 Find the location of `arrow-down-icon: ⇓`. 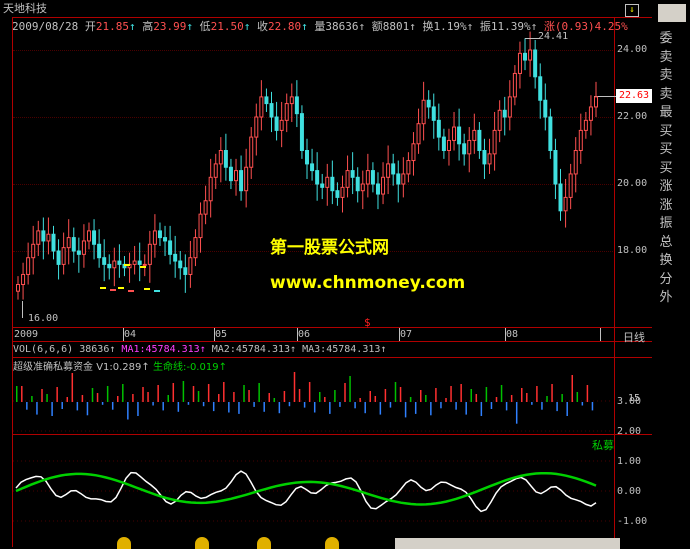

arrow-down-icon: ⇓ is located at coordinates (632, 10).